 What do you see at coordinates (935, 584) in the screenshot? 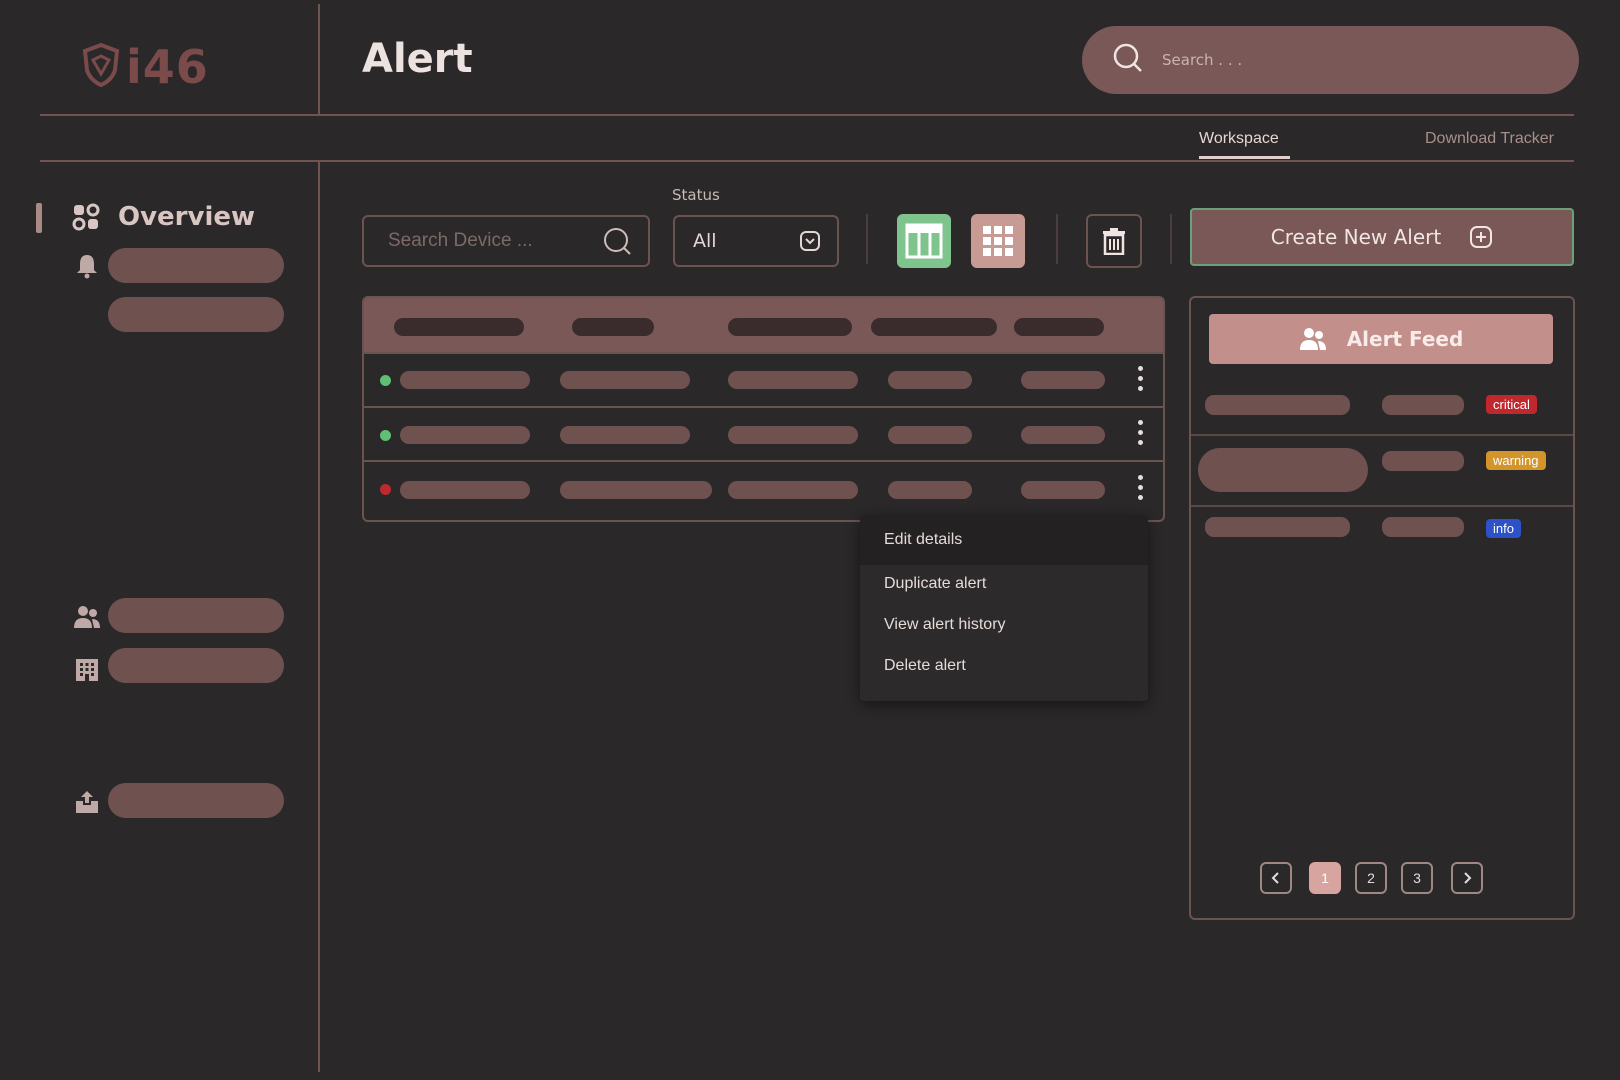
I see `menu-item-duplicate-alert: Duplicate alert` at bounding box center [935, 584].